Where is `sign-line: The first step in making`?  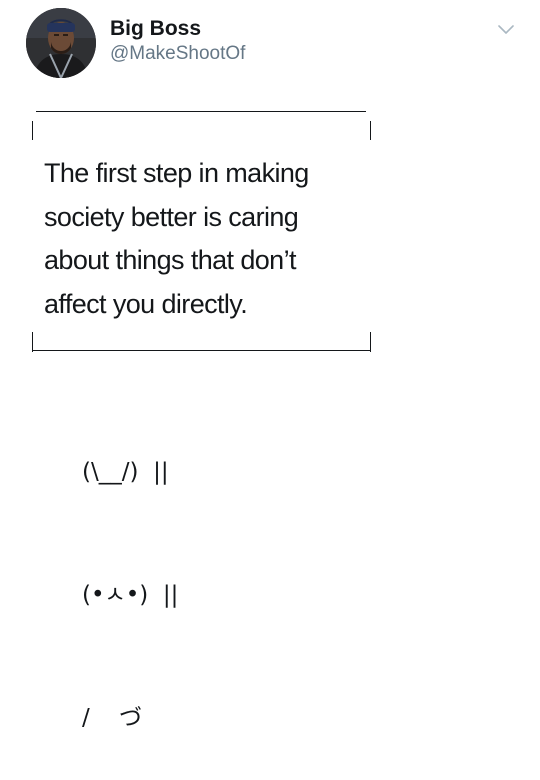 sign-line: The first step in making is located at coordinates (176, 173).